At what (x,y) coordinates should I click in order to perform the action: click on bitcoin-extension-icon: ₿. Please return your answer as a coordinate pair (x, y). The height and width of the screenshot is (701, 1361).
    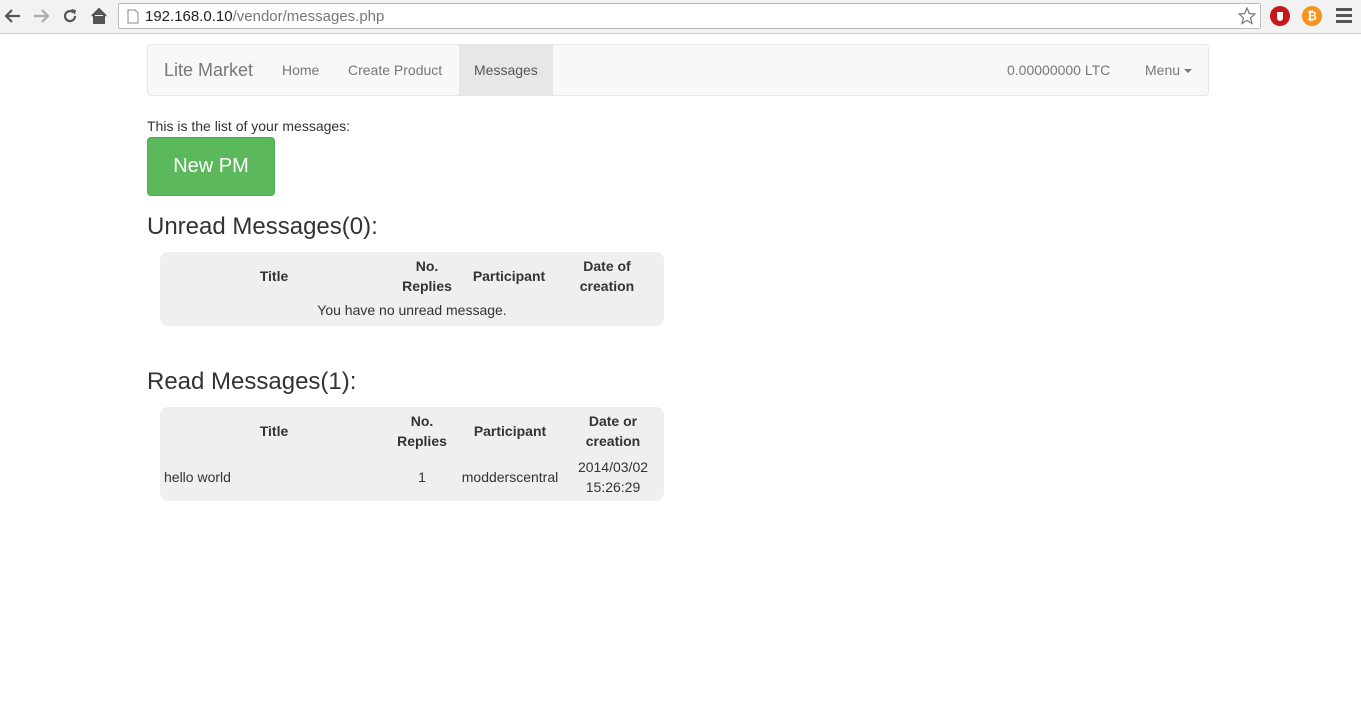
    Looking at the image, I should click on (1312, 16).